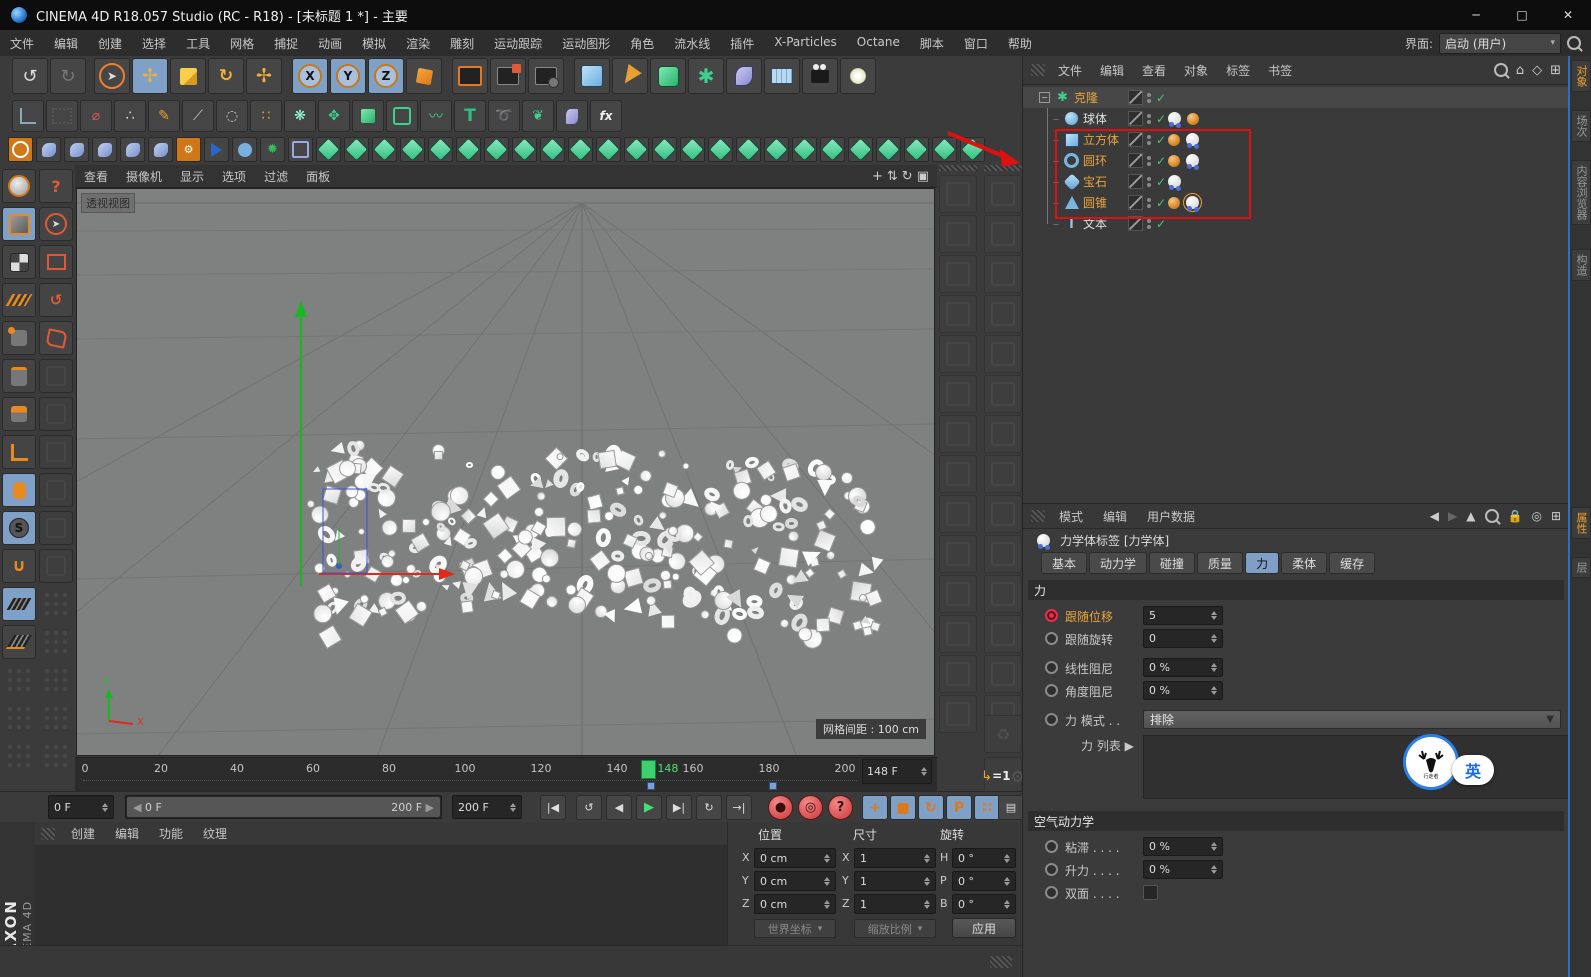 The width and height of the screenshot is (1591, 977). I want to click on goto-start-button: |◀, so click(553, 807).